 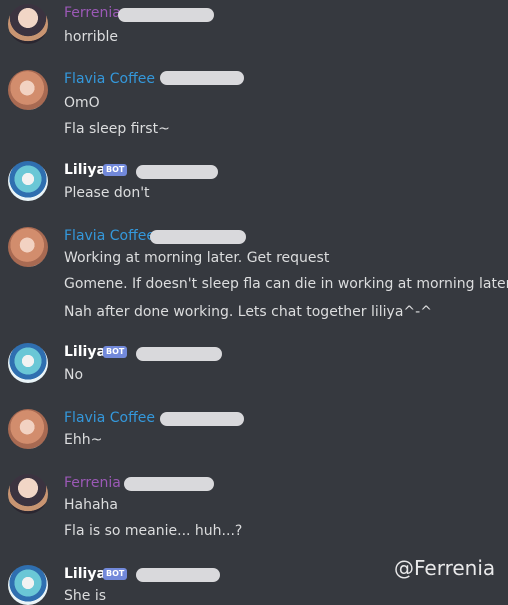 What do you see at coordinates (82, 103) in the screenshot?
I see `message-text: OmO` at bounding box center [82, 103].